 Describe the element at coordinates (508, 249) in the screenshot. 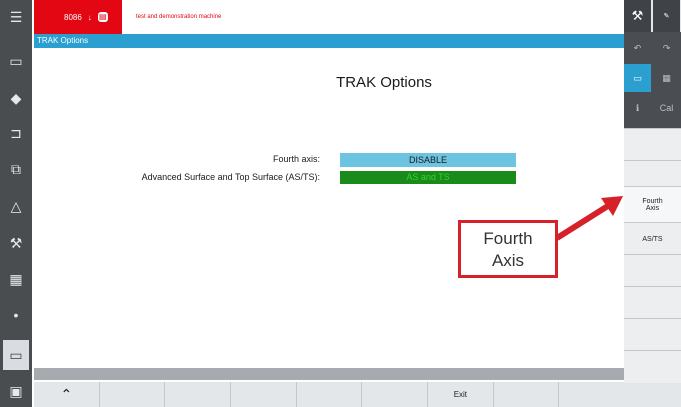

I see `fourth-axis-callout: Fourth Axis` at that location.